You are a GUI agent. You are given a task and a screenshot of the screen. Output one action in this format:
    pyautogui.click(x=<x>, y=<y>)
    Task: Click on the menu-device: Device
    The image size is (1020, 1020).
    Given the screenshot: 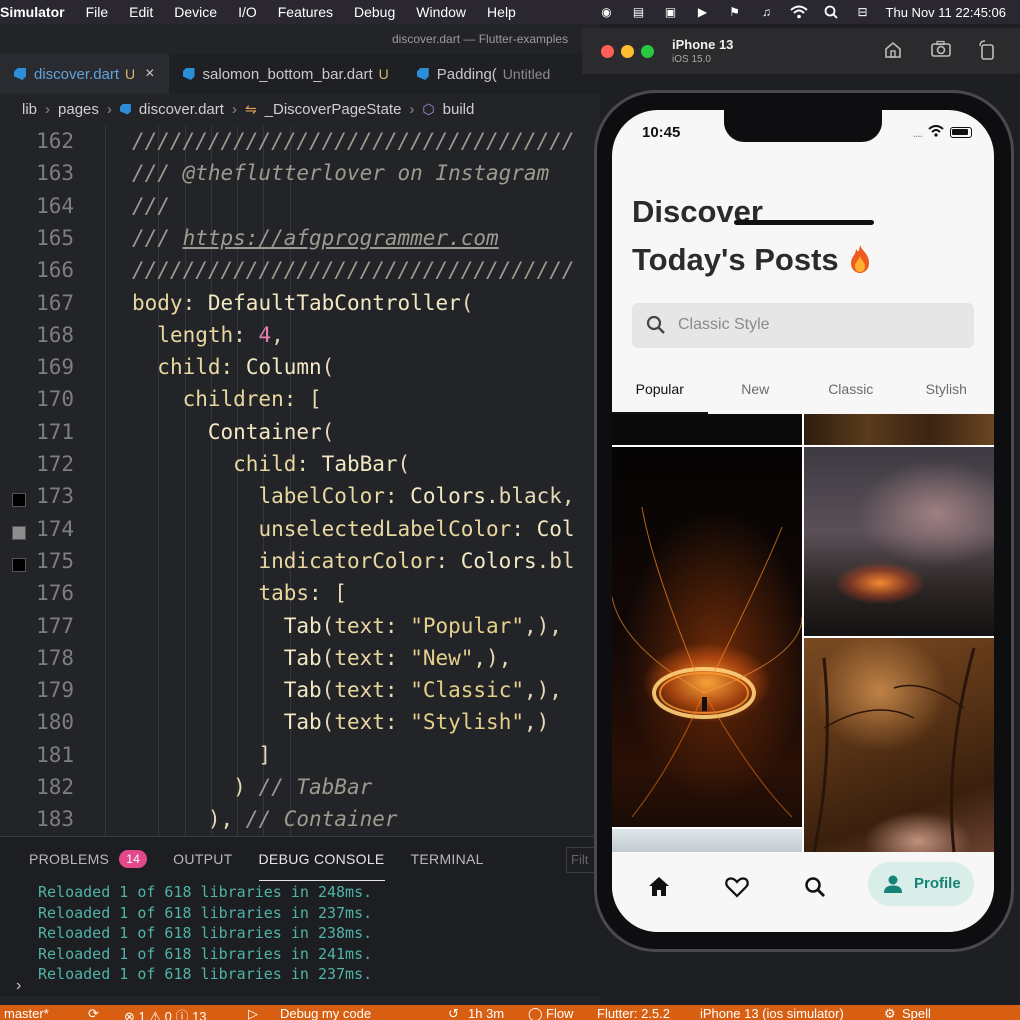 What is the action you would take?
    pyautogui.click(x=195, y=12)
    